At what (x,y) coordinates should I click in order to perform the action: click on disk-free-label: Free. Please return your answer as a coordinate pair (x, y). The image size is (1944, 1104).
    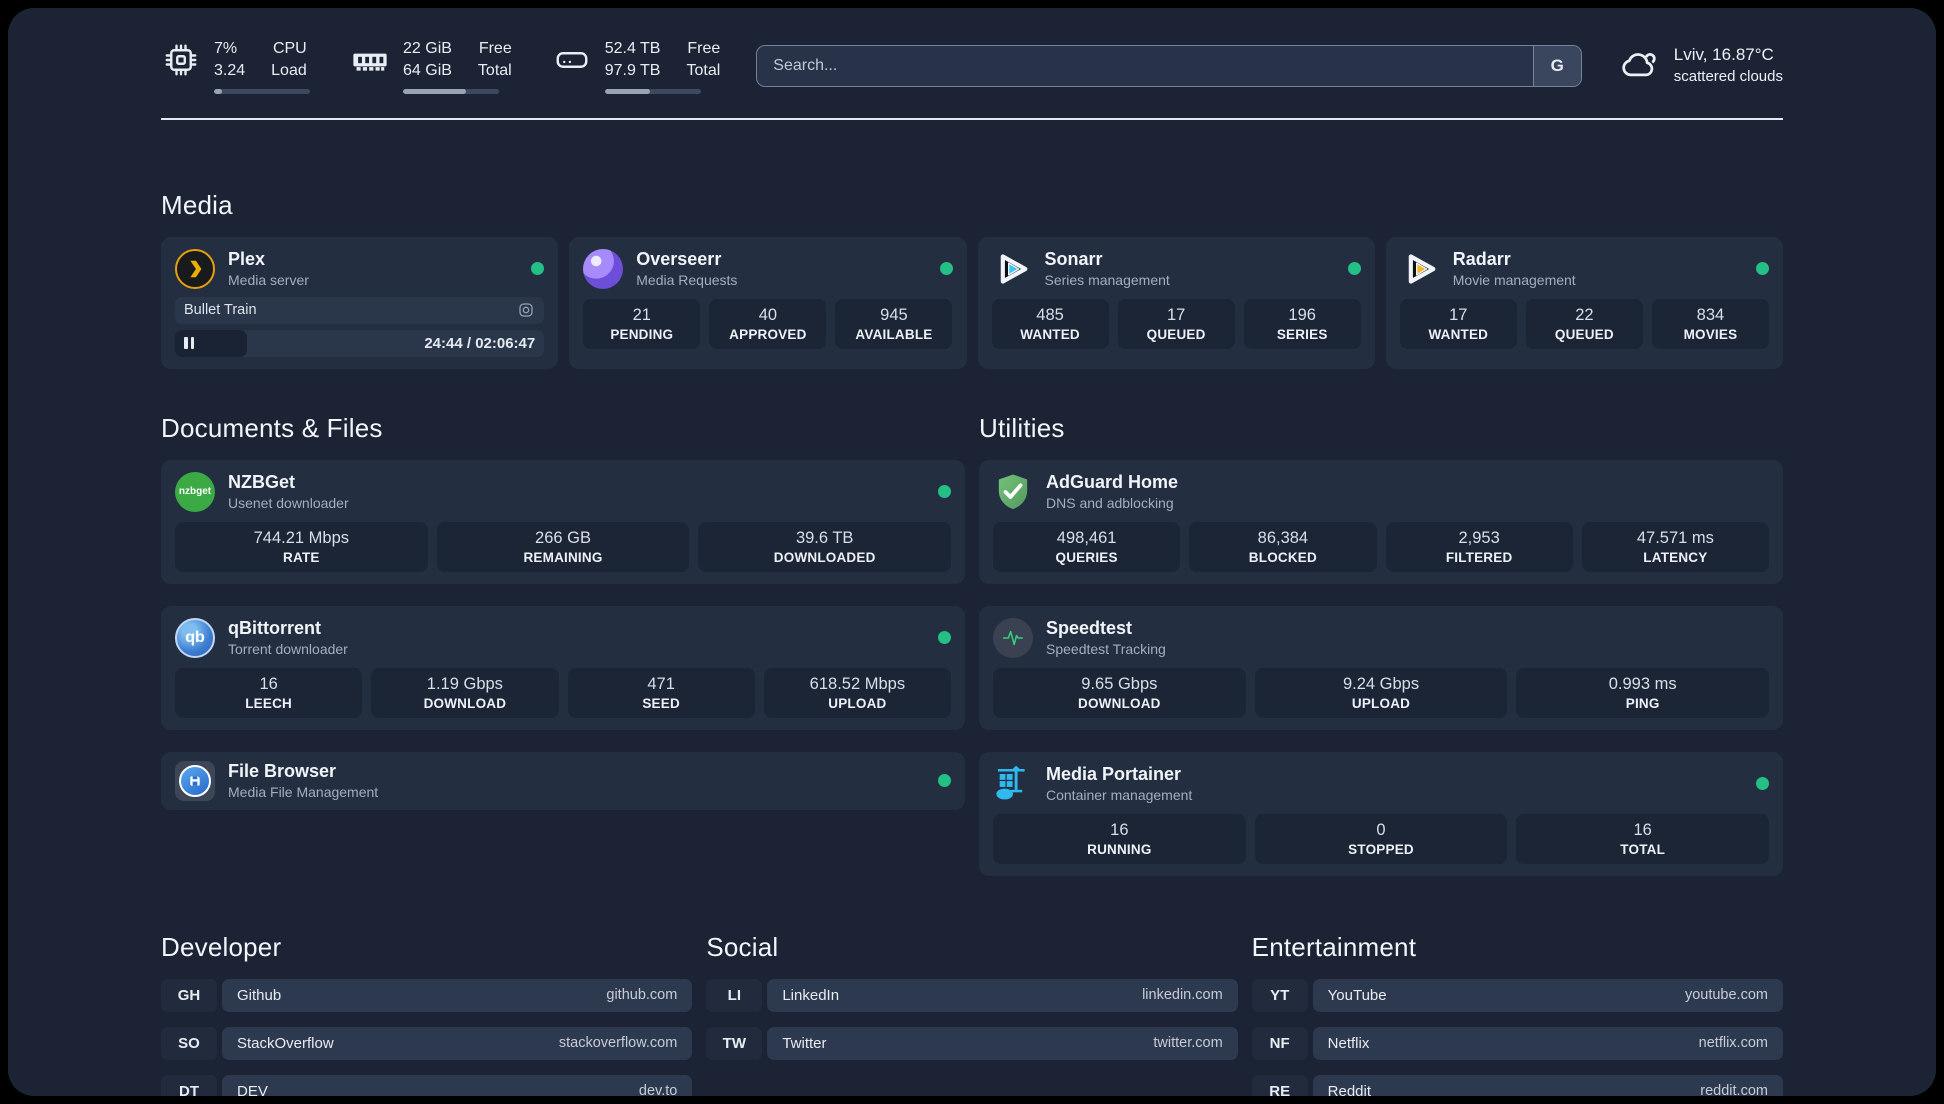
    Looking at the image, I should click on (704, 48).